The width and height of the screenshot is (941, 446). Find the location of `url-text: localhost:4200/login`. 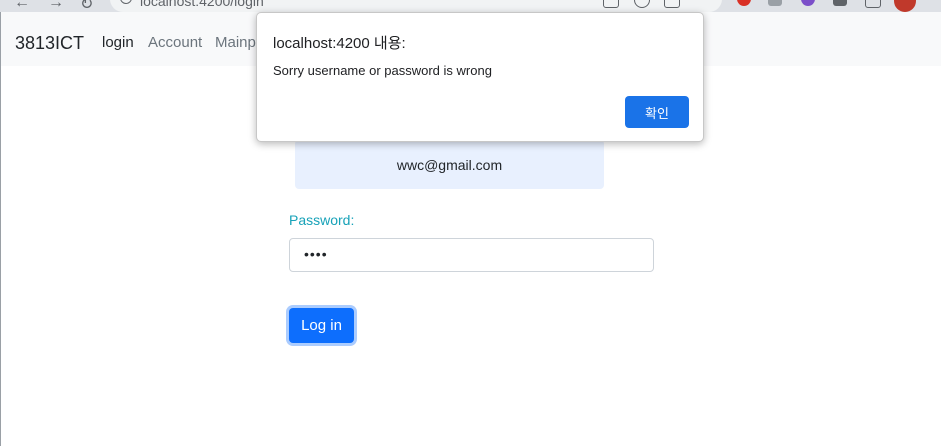

url-text: localhost:4200/login is located at coordinates (202, 4).